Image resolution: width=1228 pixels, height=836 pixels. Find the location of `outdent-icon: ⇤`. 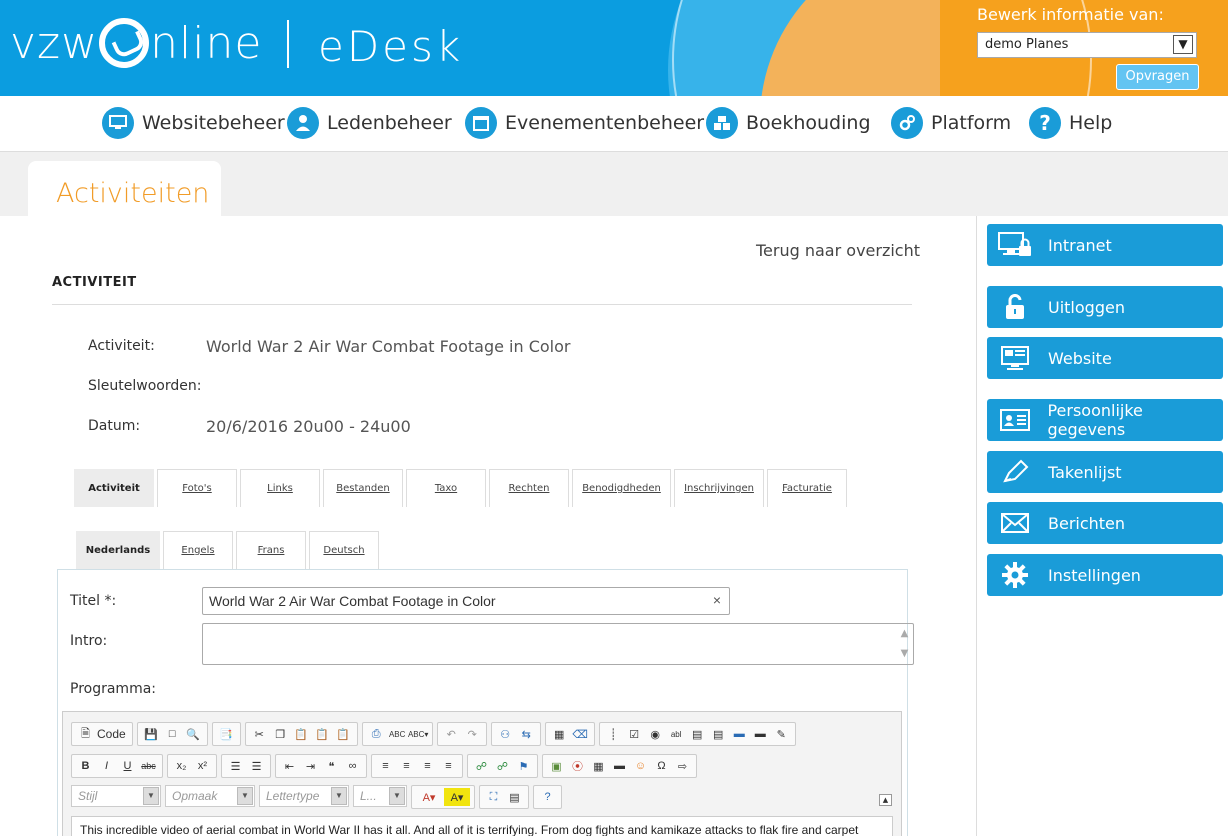

outdent-icon: ⇤ is located at coordinates (289, 766).